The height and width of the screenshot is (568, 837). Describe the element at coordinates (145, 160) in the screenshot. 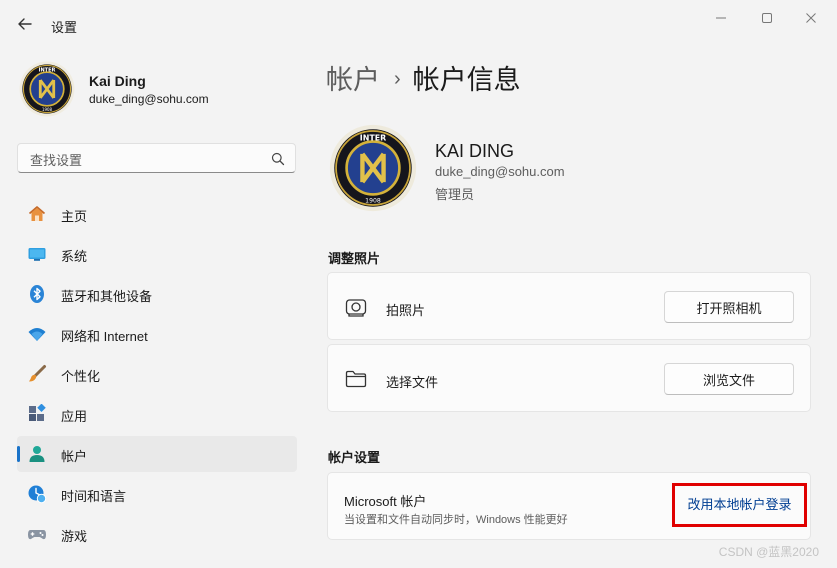

I see `search-input` at that location.